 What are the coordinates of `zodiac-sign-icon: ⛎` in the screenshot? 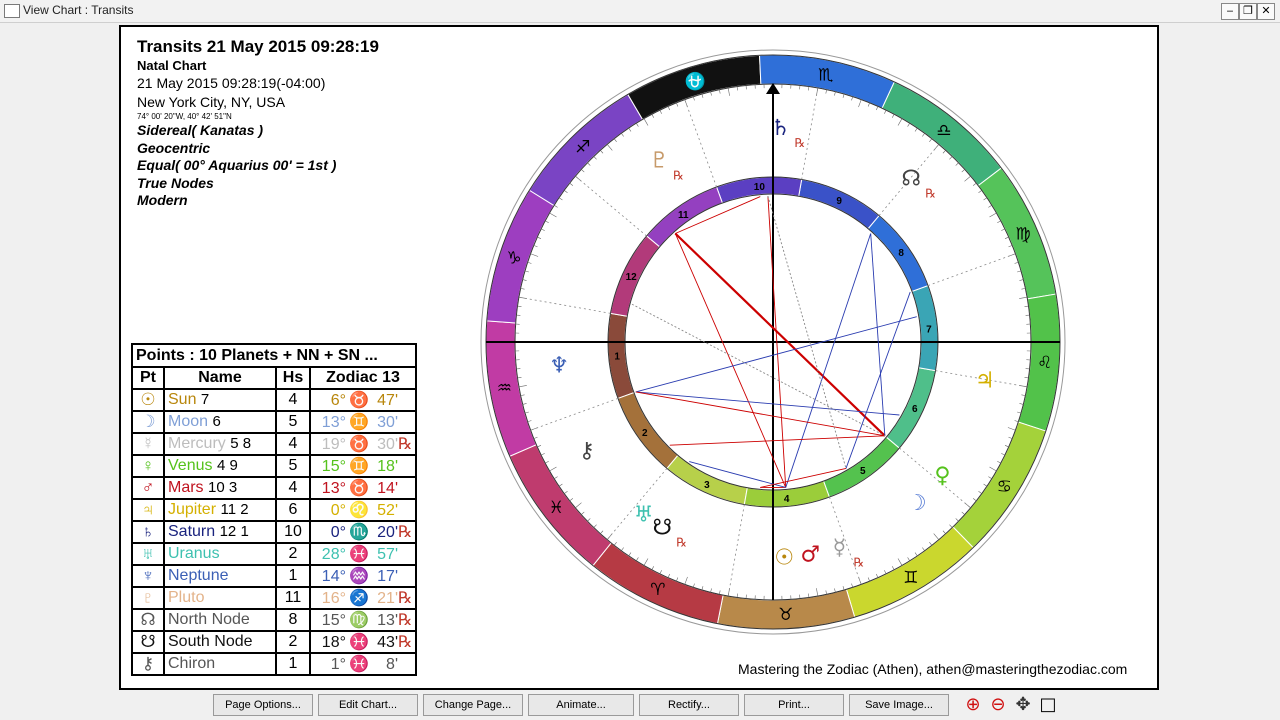 It's located at (695, 81).